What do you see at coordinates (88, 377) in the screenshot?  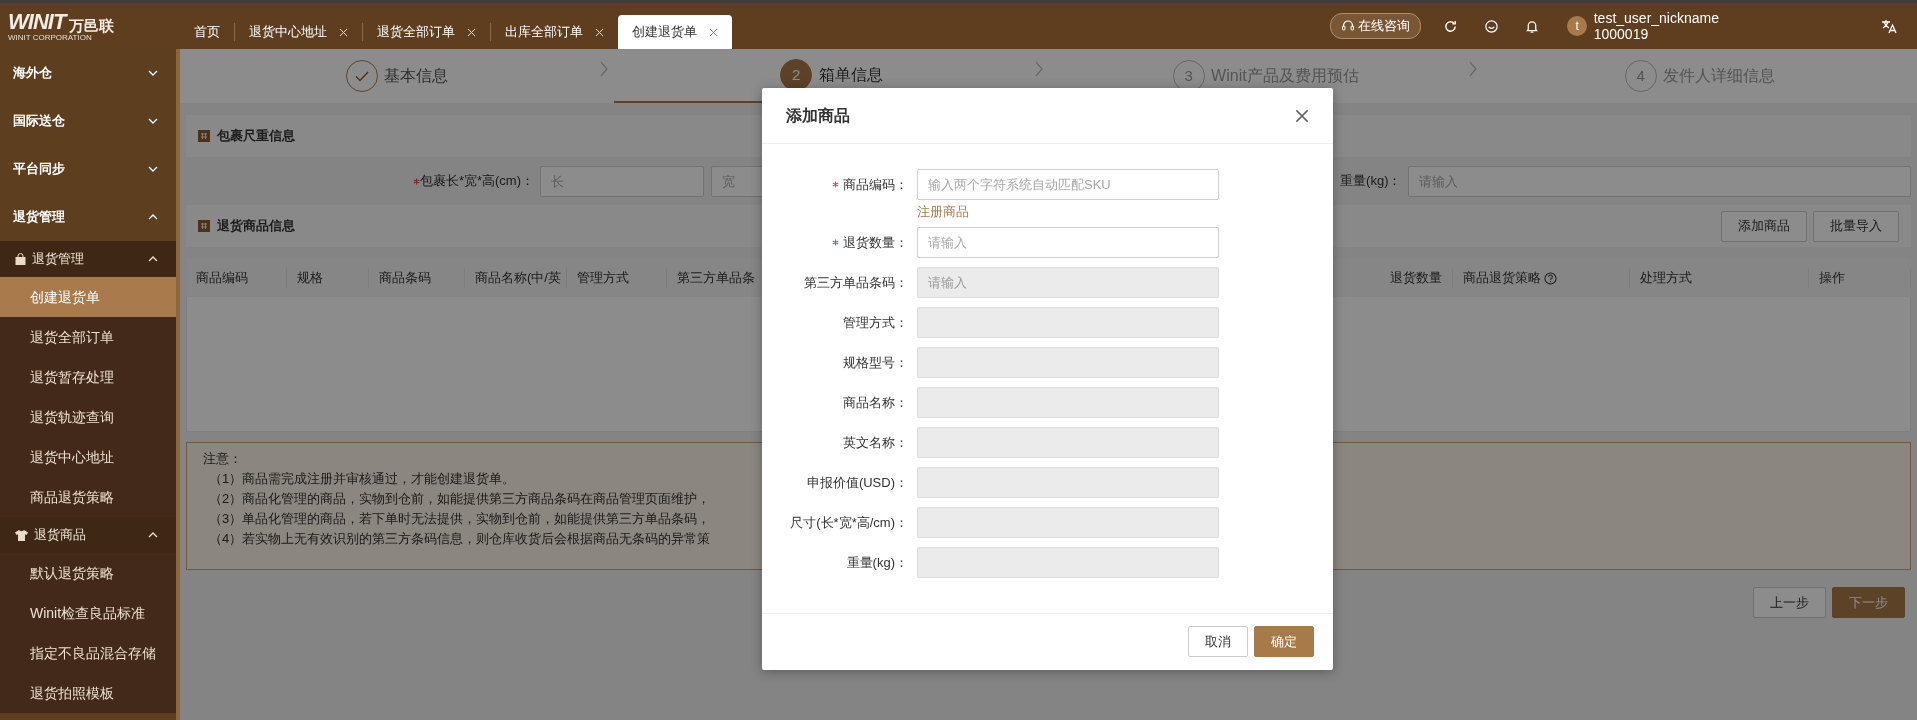 I see `sidebar-item: 退货暂存处理` at bounding box center [88, 377].